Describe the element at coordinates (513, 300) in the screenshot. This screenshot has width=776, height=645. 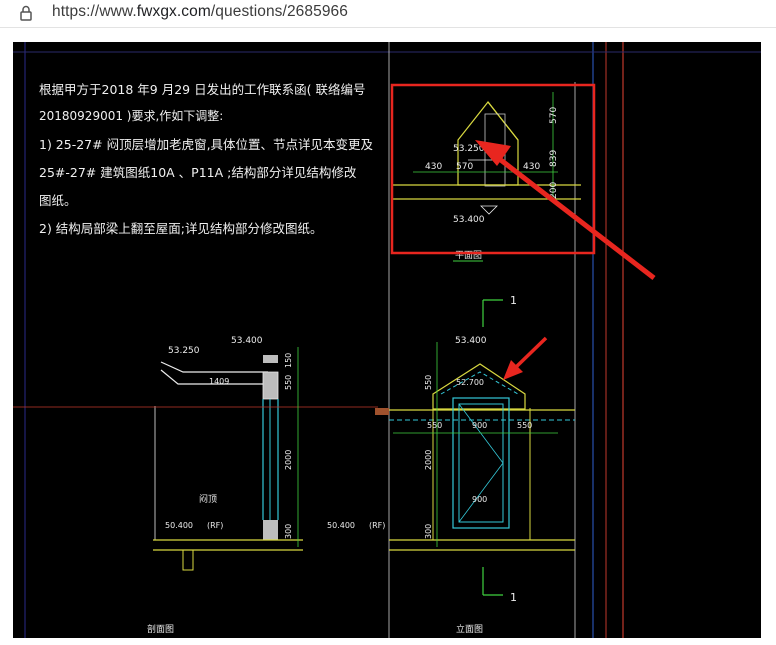
I see `section-mark-top-label: 1` at that location.